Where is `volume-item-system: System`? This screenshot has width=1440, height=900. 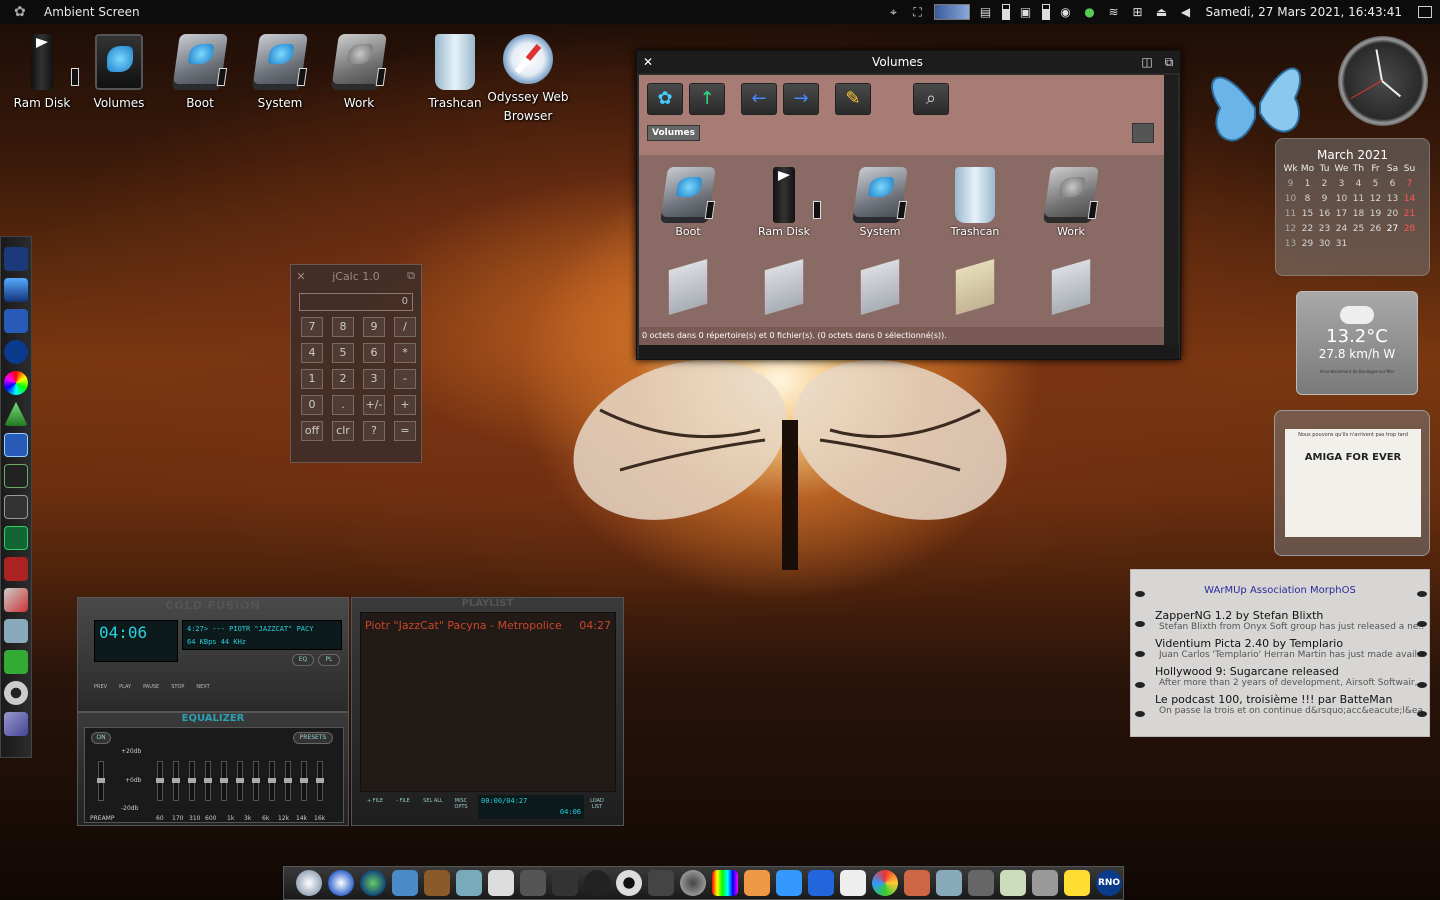 volume-item-system: System is located at coordinates (880, 202).